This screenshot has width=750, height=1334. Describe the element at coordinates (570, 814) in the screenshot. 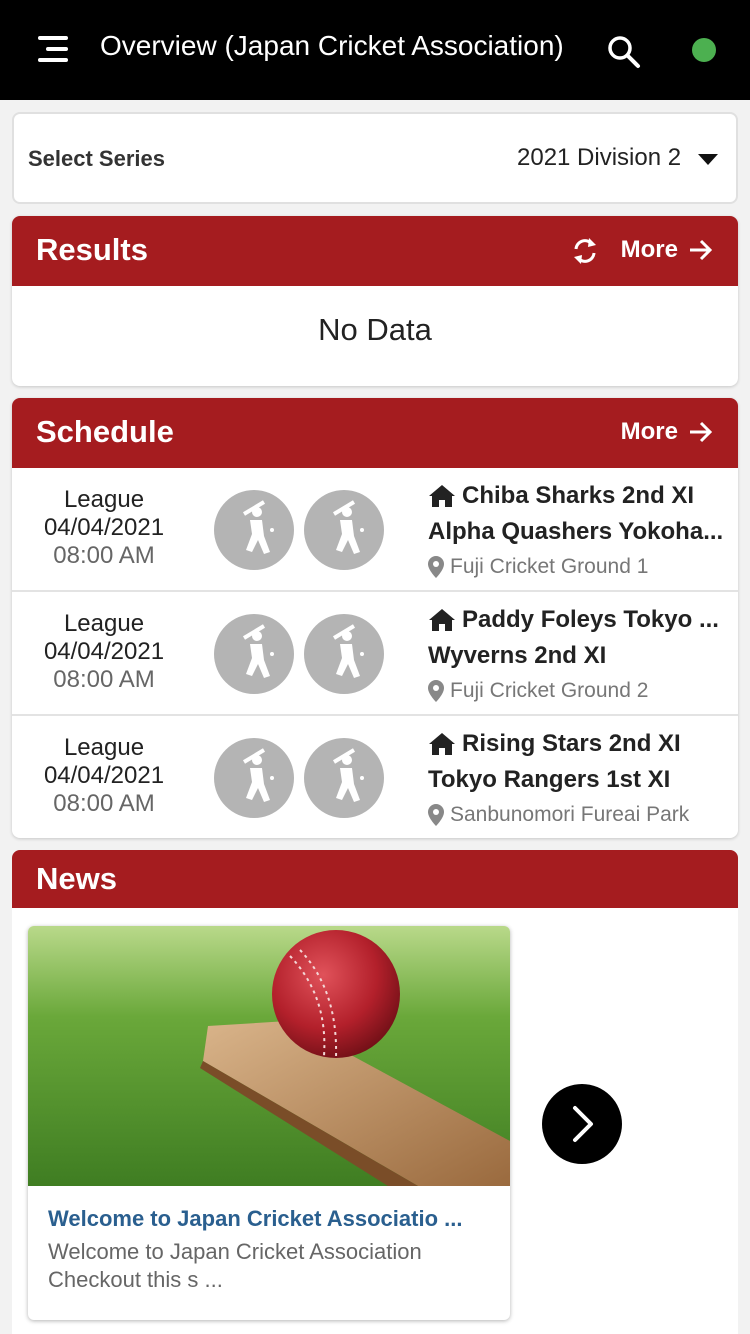

I see `ground-name: Sanbunomori Fureai Park` at that location.